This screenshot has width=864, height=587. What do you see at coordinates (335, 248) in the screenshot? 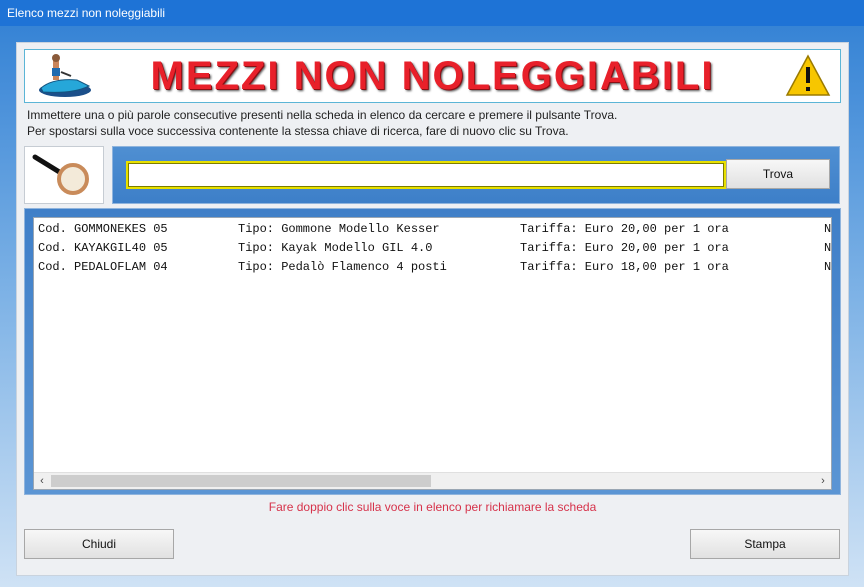
I see `item-type: Tipo: Kayak Modello GIL 4.0` at bounding box center [335, 248].